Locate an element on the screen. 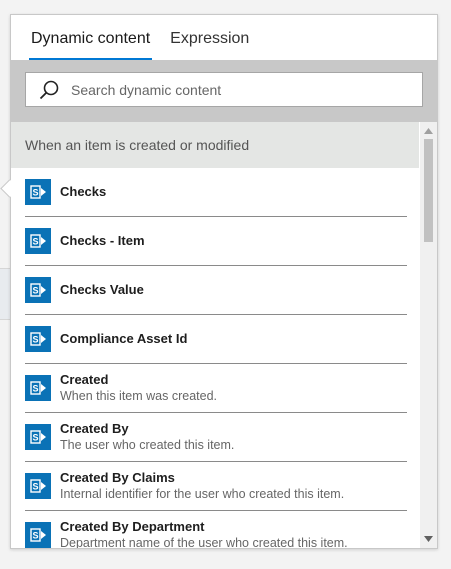  list-item-name: Created By Department is located at coordinates (132, 526).